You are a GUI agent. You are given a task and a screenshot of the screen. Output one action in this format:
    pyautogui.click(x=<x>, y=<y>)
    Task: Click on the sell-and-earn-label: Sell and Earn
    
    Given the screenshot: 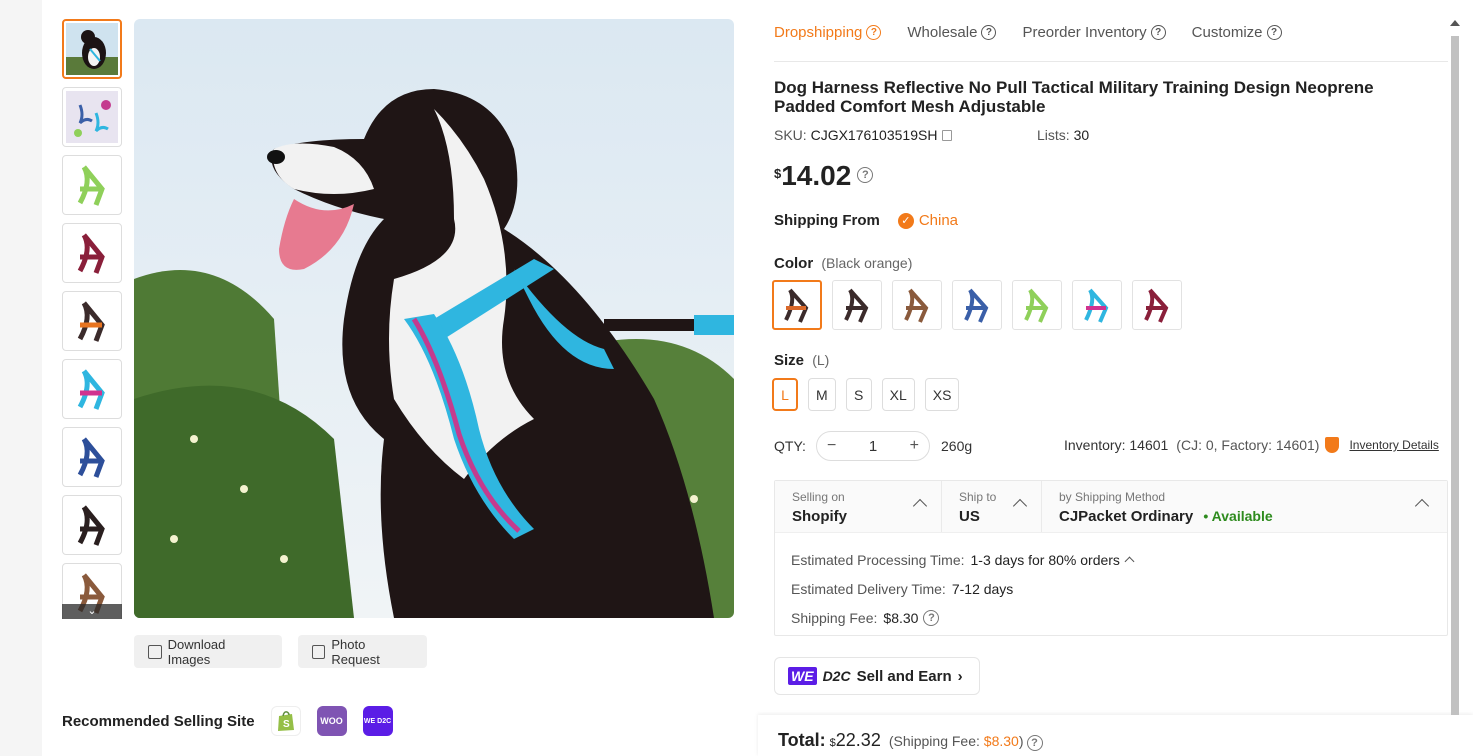 What is the action you would take?
    pyautogui.click(x=904, y=676)
    